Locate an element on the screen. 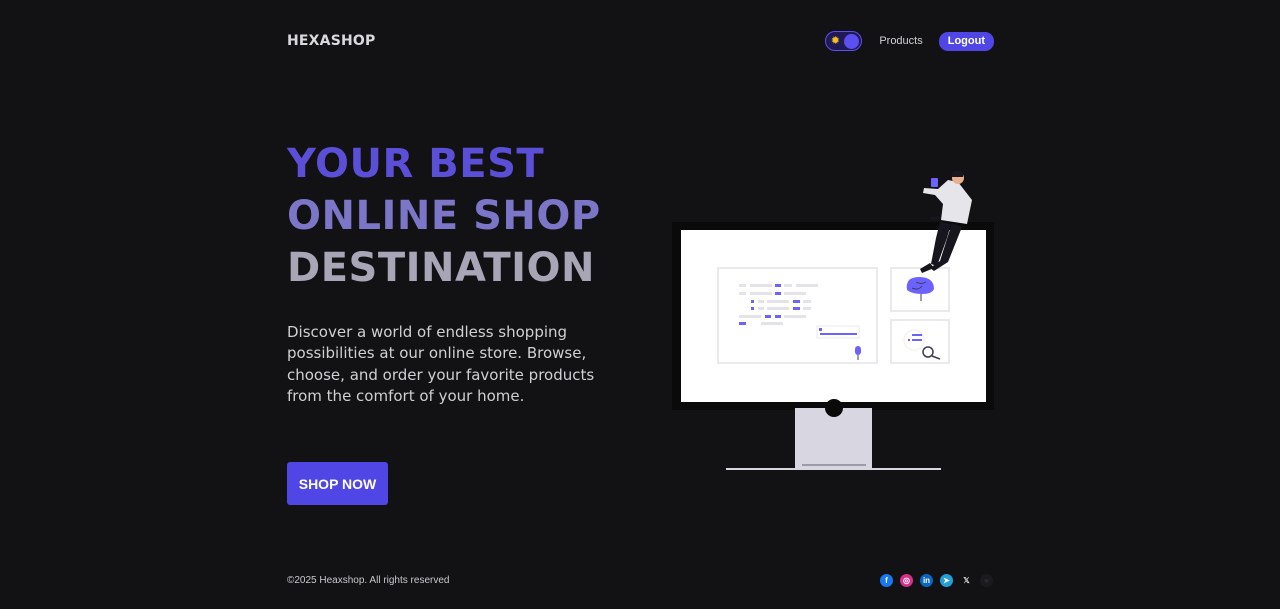  sun-icon: ✹ is located at coordinates (835, 41).